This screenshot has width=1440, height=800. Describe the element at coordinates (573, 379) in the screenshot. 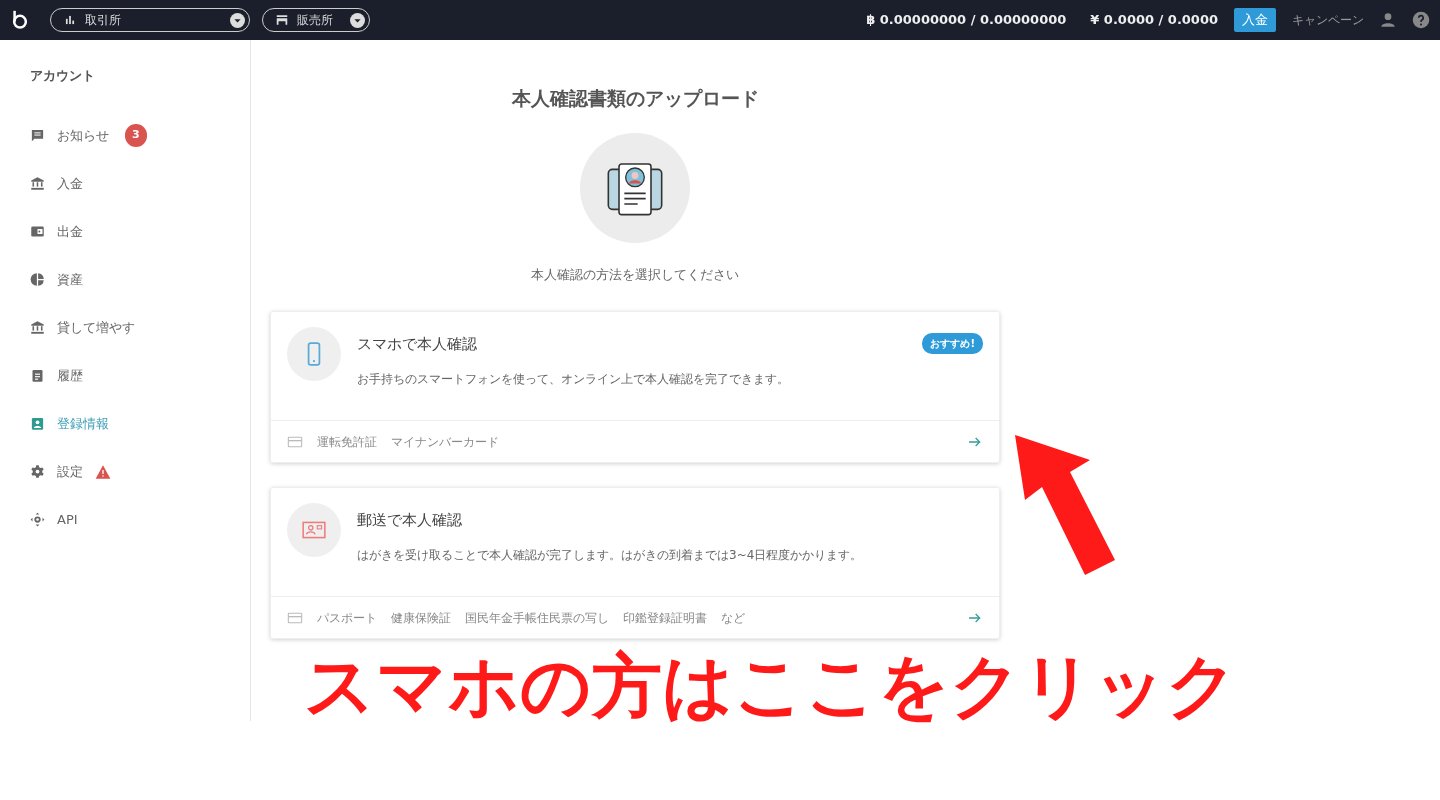

I see `method-description: お手持ちのスマートフォンを使って、オンライン上で本人確認を完了できます。` at that location.